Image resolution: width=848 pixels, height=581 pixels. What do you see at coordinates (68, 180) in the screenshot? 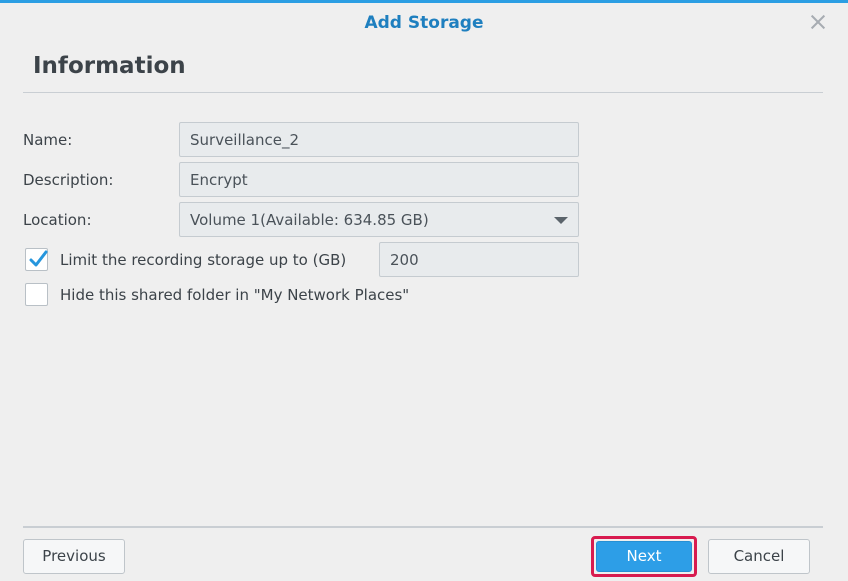
I see `description-label: Description:` at bounding box center [68, 180].